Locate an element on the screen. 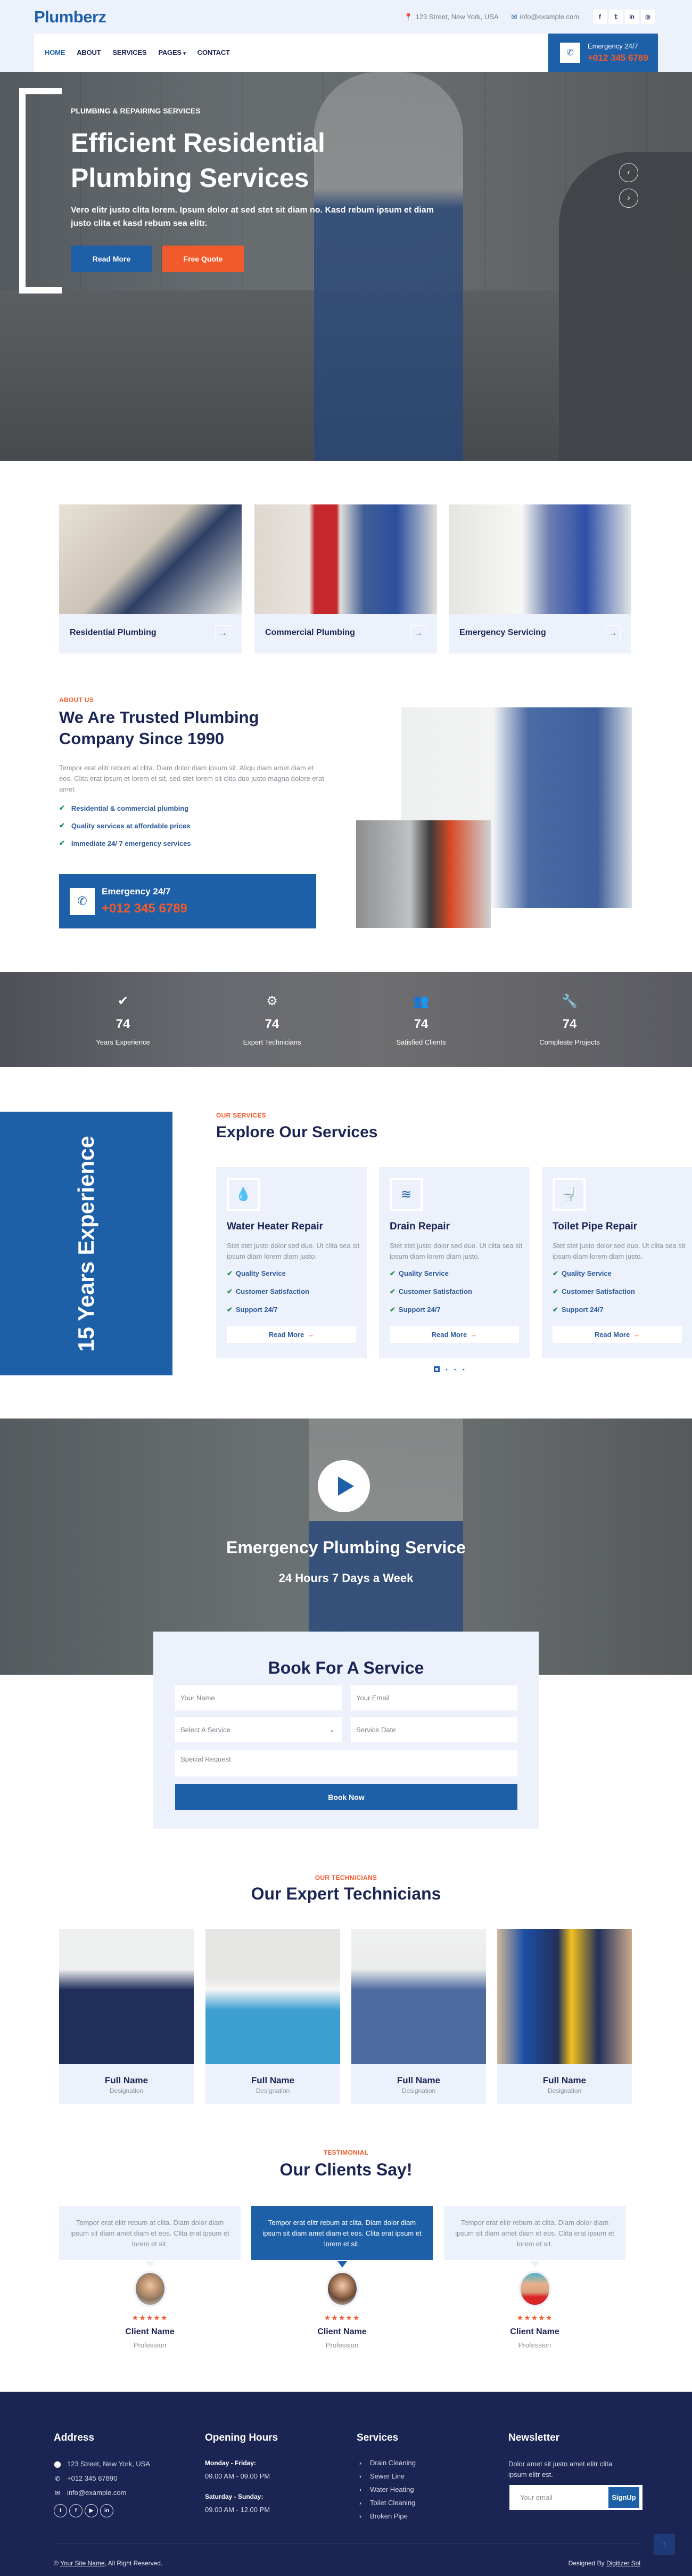 The height and width of the screenshot is (2576, 692). feature-card: Commercial Plumbing → is located at coordinates (345, 579).